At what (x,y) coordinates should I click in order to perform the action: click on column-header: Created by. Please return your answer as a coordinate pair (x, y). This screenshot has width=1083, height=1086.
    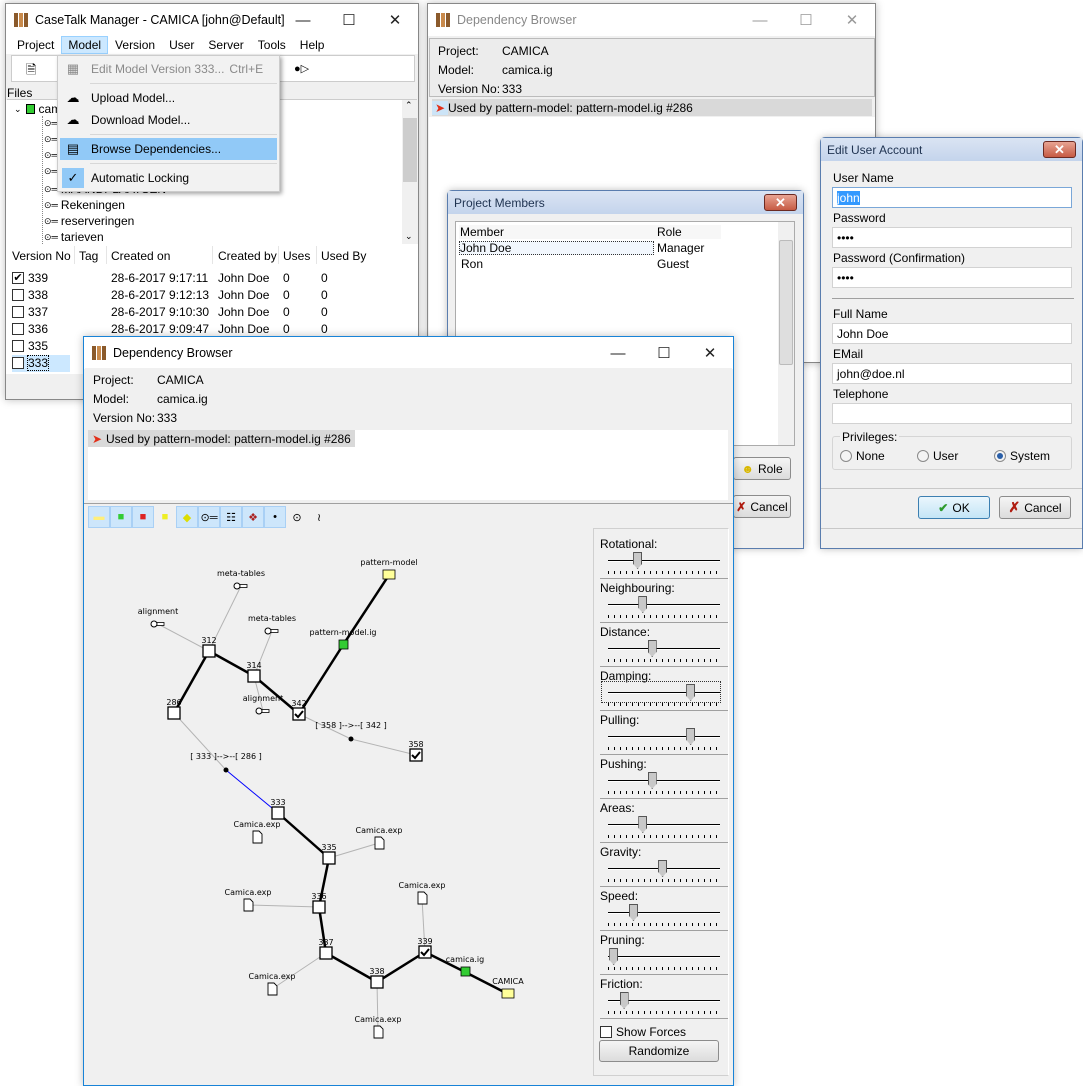
    Looking at the image, I should click on (247, 256).